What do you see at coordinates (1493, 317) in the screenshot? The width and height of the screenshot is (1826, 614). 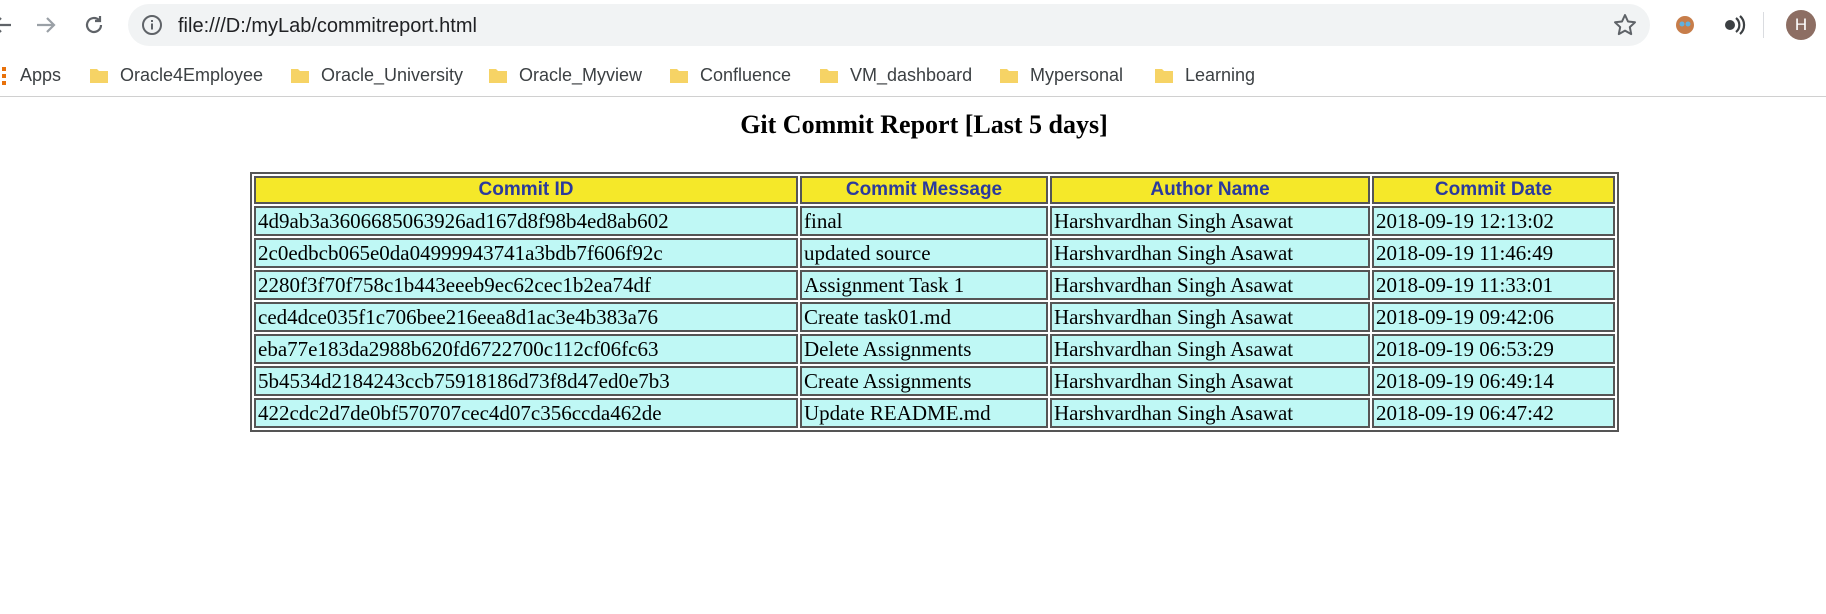 I see `commit-date-cell: 2018-09-19 09:42:06` at bounding box center [1493, 317].